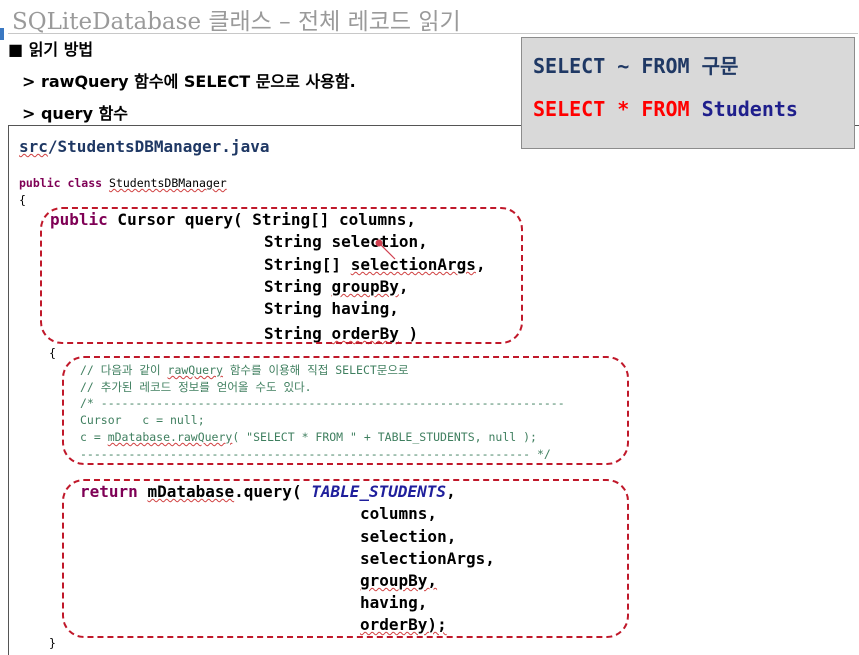  I want to click on class-name: StudentsDBManager, so click(168, 183).